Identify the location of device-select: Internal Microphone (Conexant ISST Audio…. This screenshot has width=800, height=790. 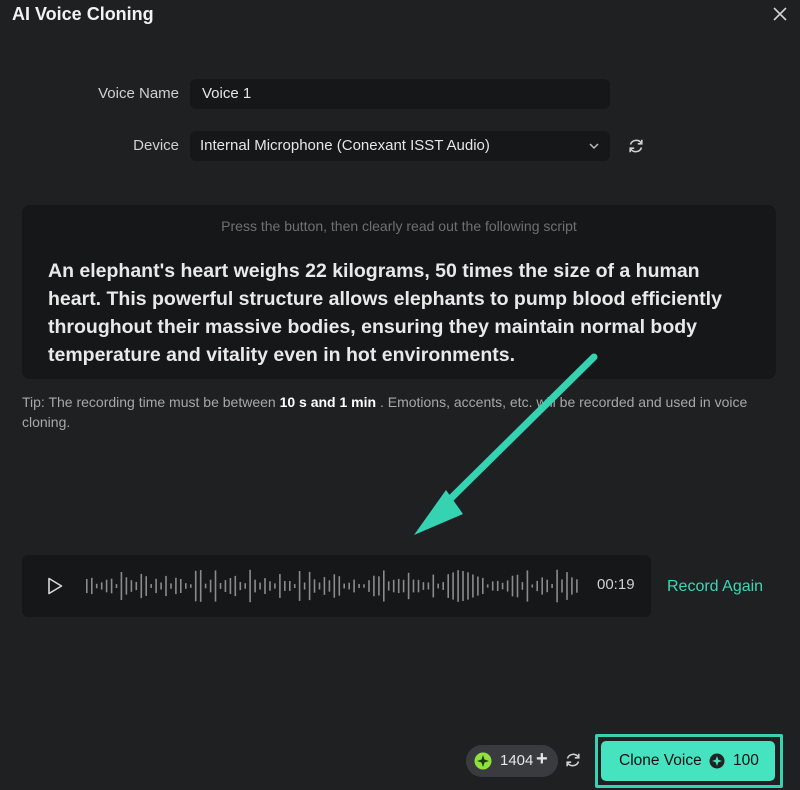
(400, 146).